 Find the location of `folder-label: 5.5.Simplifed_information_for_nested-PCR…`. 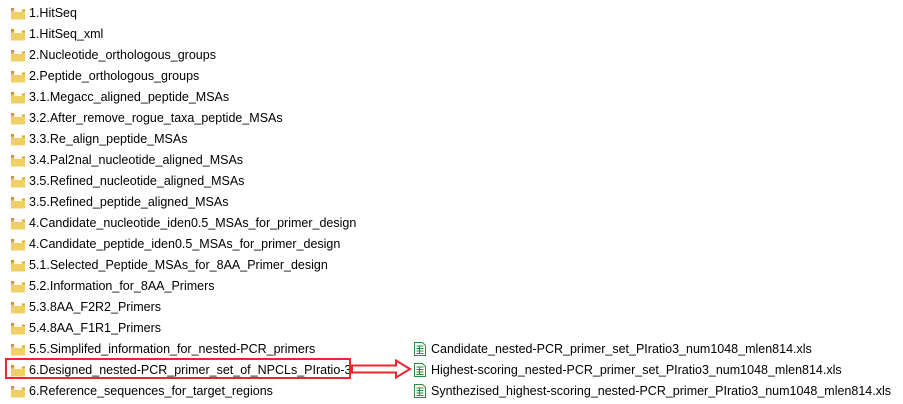

folder-label: 5.5.Simplifed_information_for_nested-PCR… is located at coordinates (172, 348).